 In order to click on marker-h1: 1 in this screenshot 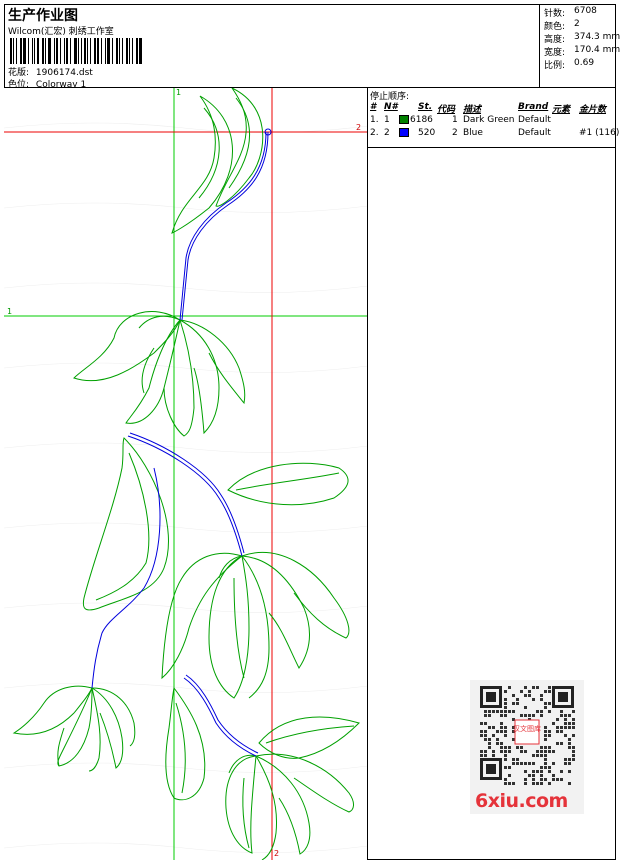, I will do `click(9, 311)`.